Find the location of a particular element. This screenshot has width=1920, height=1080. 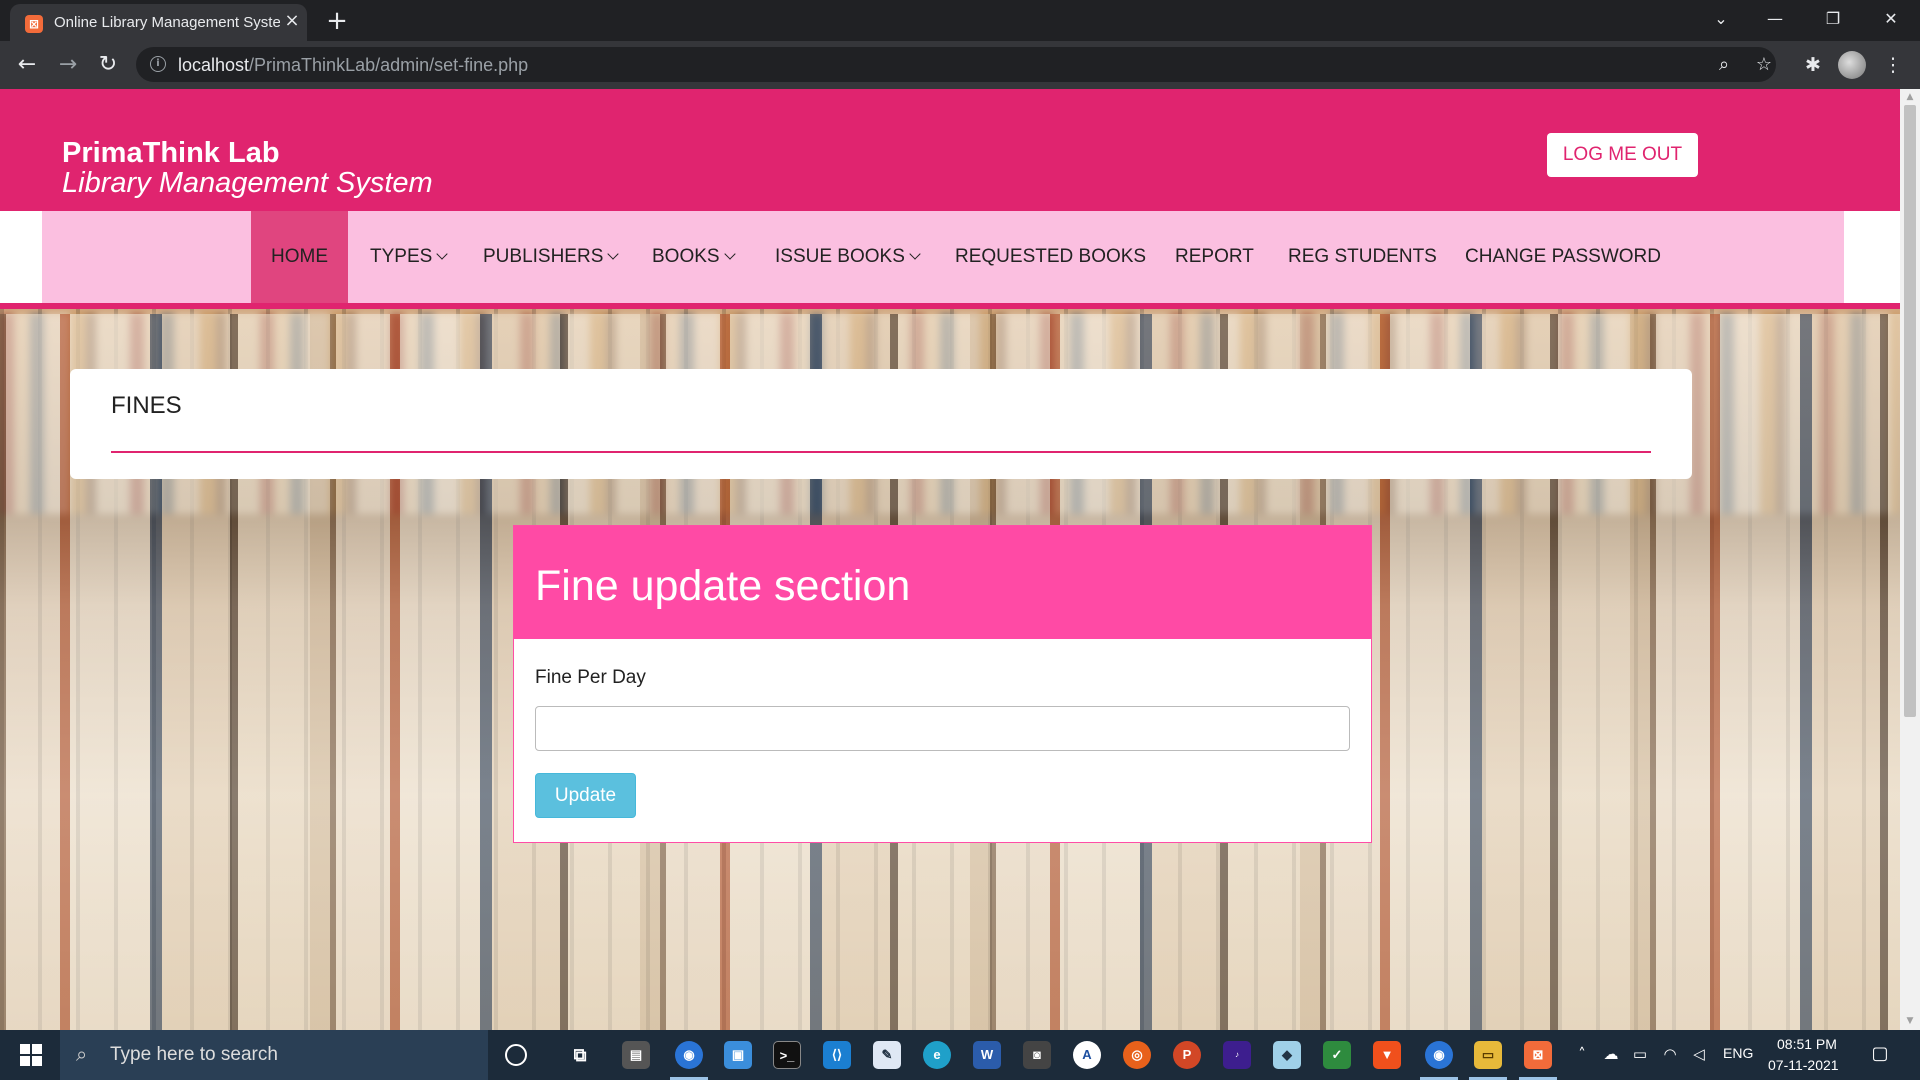

nav-item-label: CHANGE PASSWORD is located at coordinates (1563, 256).